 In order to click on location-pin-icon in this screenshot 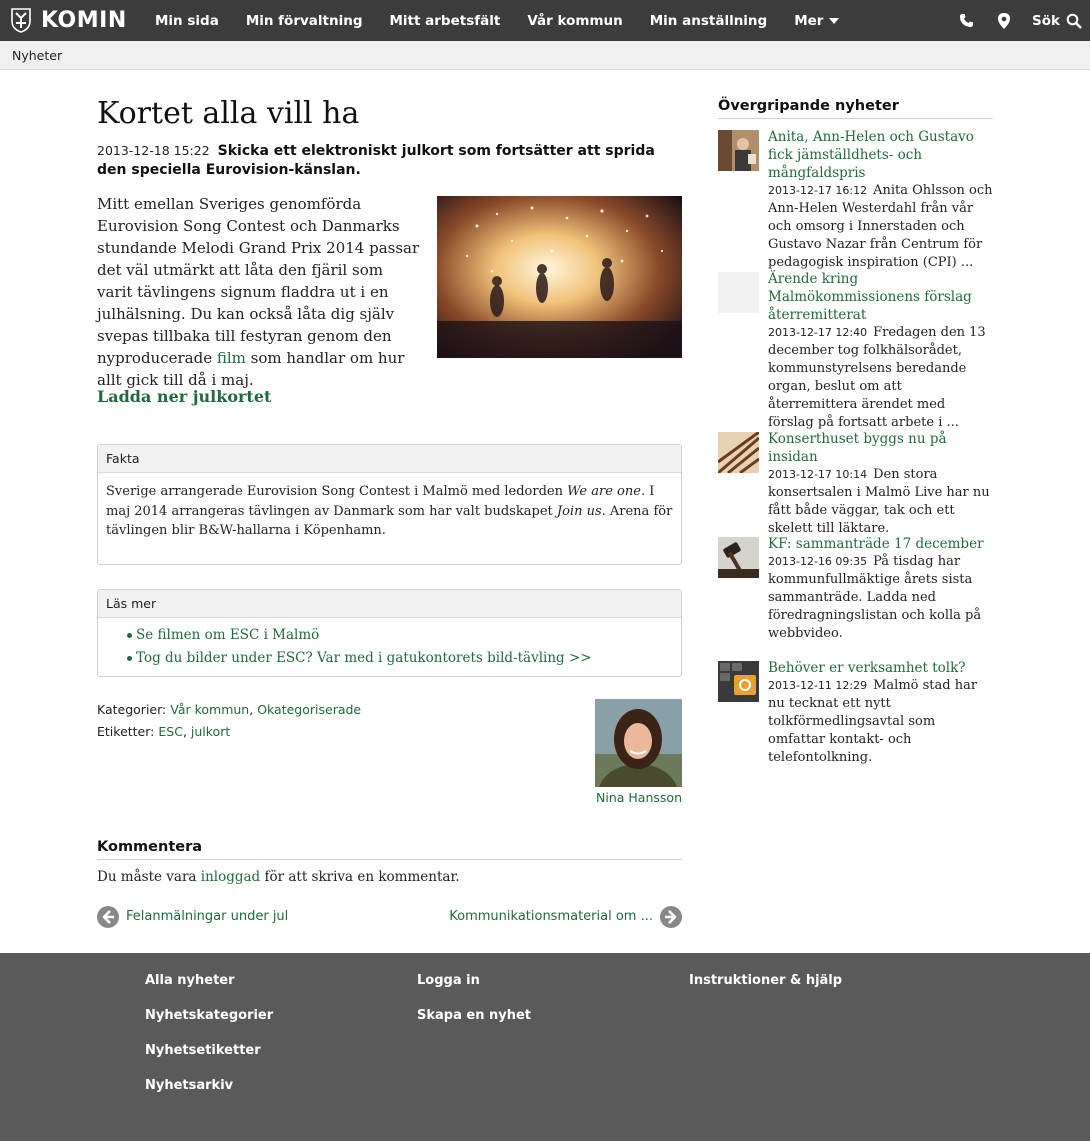, I will do `click(1004, 21)`.